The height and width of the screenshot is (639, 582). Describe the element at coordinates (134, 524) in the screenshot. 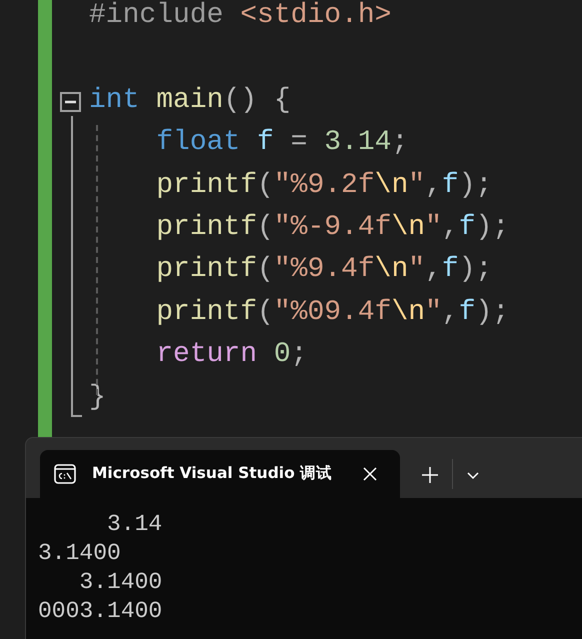

I see `output-line: 3.14` at that location.